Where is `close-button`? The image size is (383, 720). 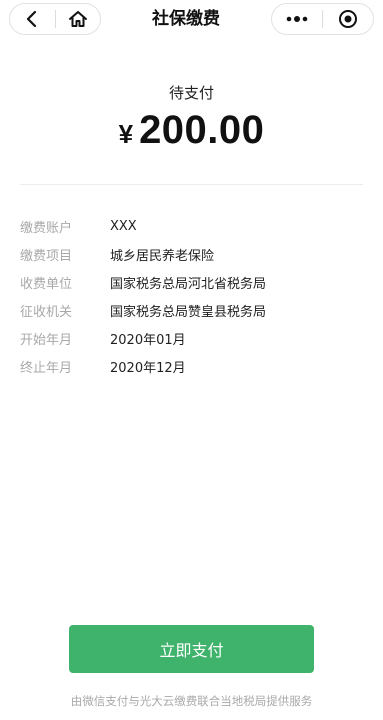
close-button is located at coordinates (348, 19).